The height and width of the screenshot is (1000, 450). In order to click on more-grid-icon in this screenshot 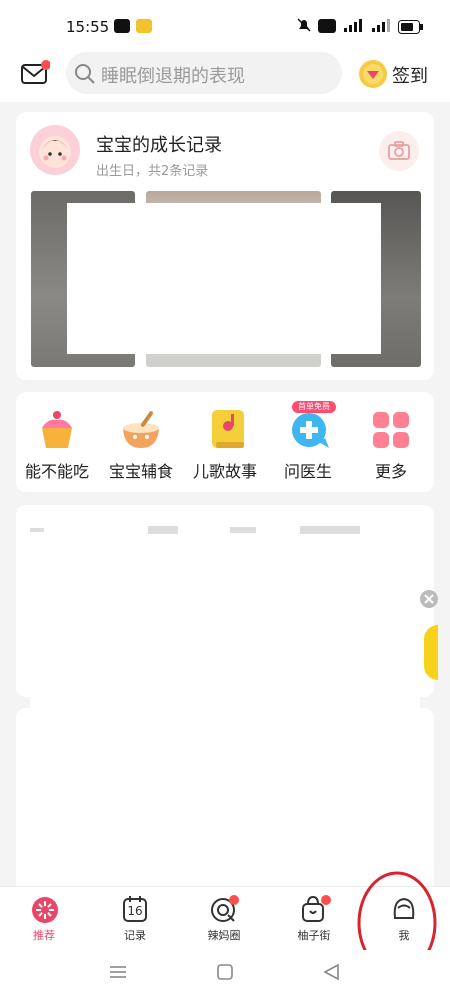, I will do `click(391, 430)`.